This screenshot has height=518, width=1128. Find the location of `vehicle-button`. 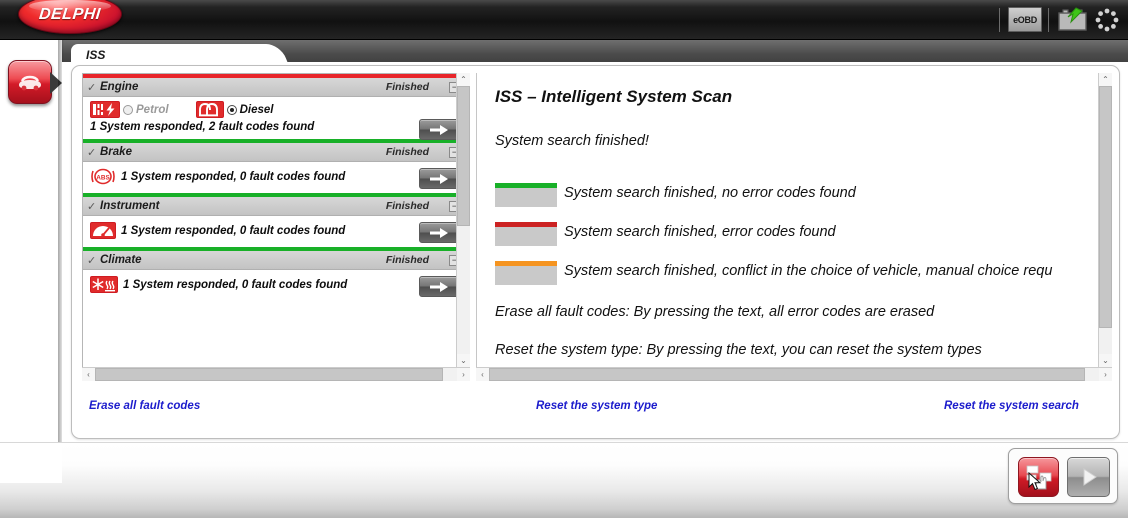

vehicle-button is located at coordinates (35, 82).